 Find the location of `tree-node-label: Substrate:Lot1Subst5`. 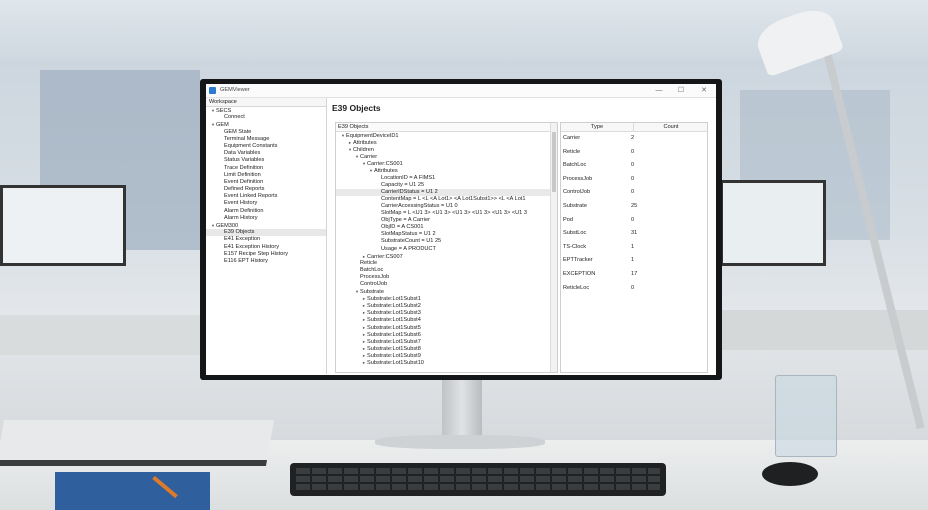

tree-node-label: Substrate:Lot1Subst5 is located at coordinates (394, 327).